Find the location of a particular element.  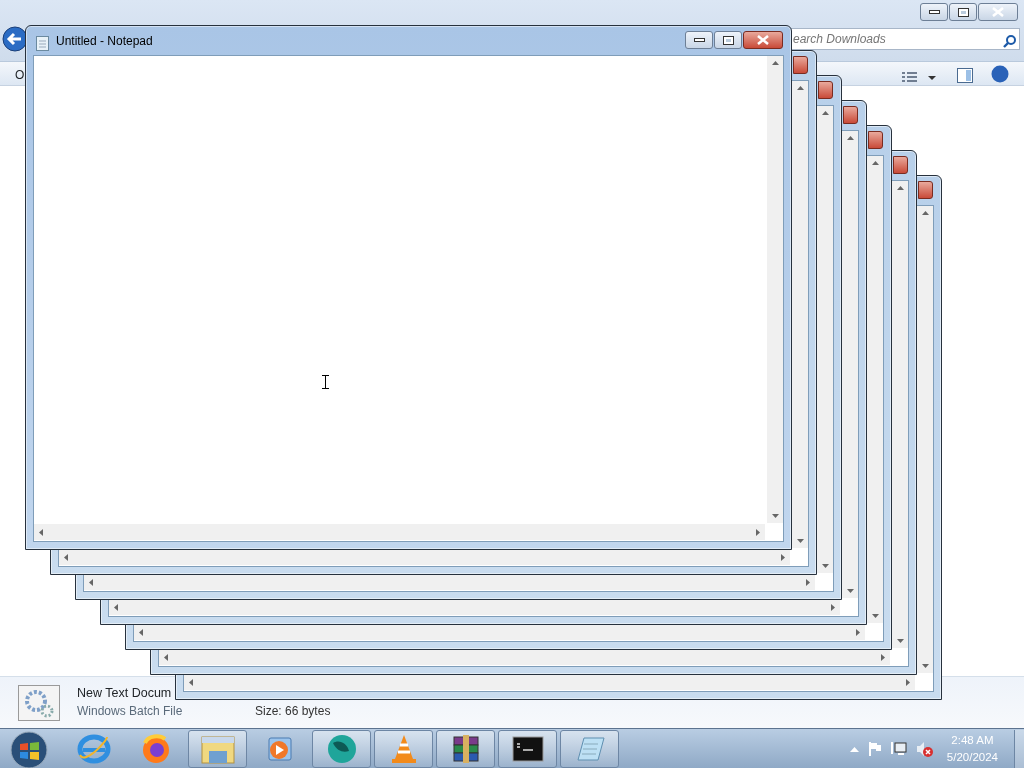

file-name: New Text Docum is located at coordinates (124, 693).